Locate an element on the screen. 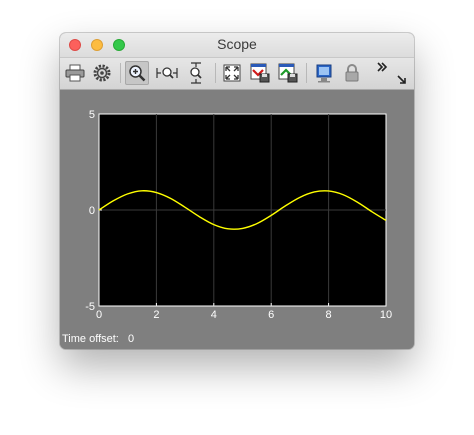 The height and width of the screenshot is (435, 474). settings-button is located at coordinates (102, 73).